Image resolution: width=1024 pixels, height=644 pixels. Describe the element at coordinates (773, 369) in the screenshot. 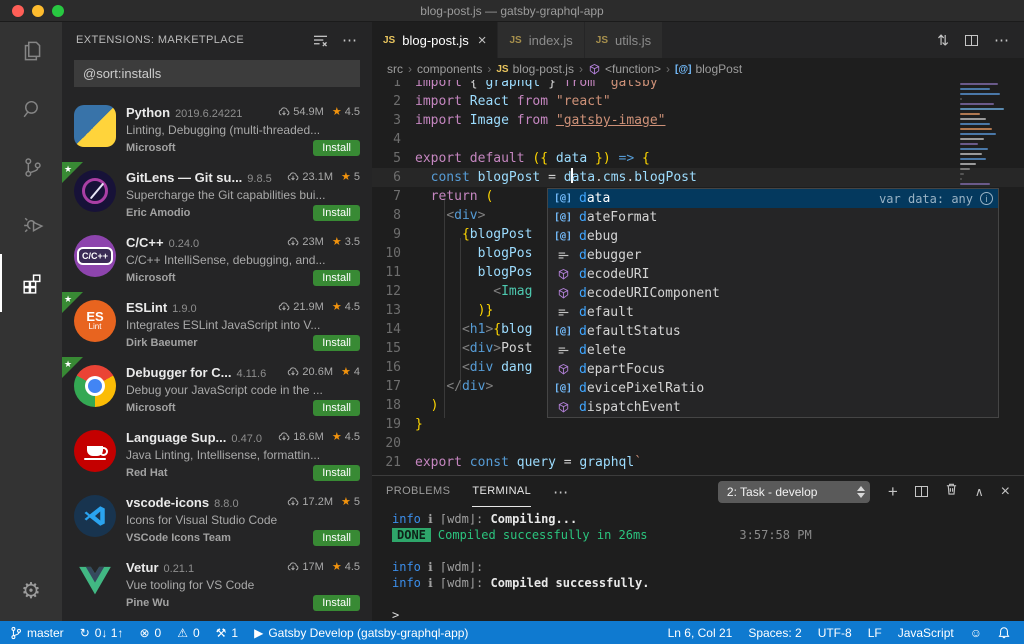

I see `suggest-item: departFocus` at that location.